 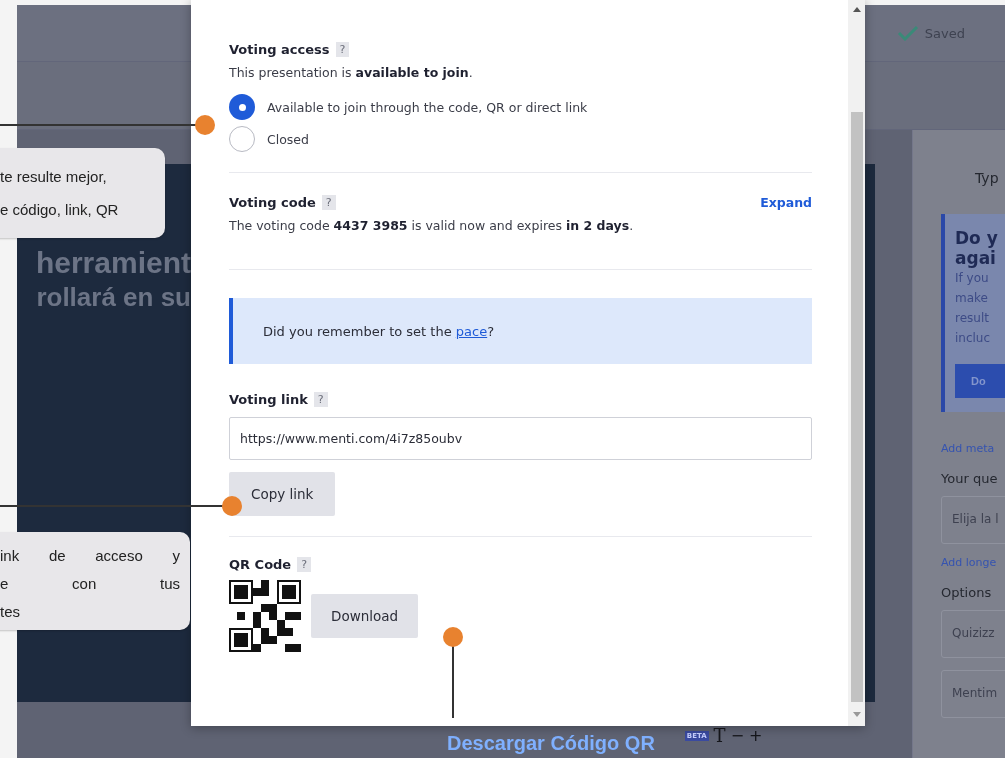 What do you see at coordinates (432, 225) in the screenshot?
I see `voting-code-text: The voting code 4437 3985 is valid now and expires in 2 days.` at bounding box center [432, 225].